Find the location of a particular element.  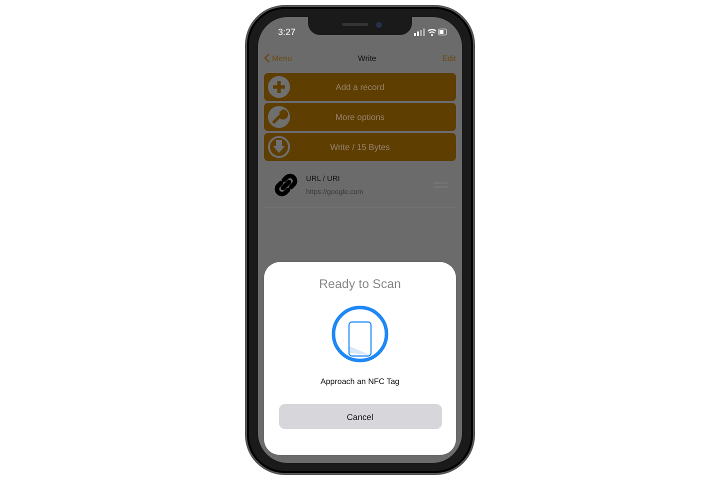

phone-scan-icon is located at coordinates (360, 334).